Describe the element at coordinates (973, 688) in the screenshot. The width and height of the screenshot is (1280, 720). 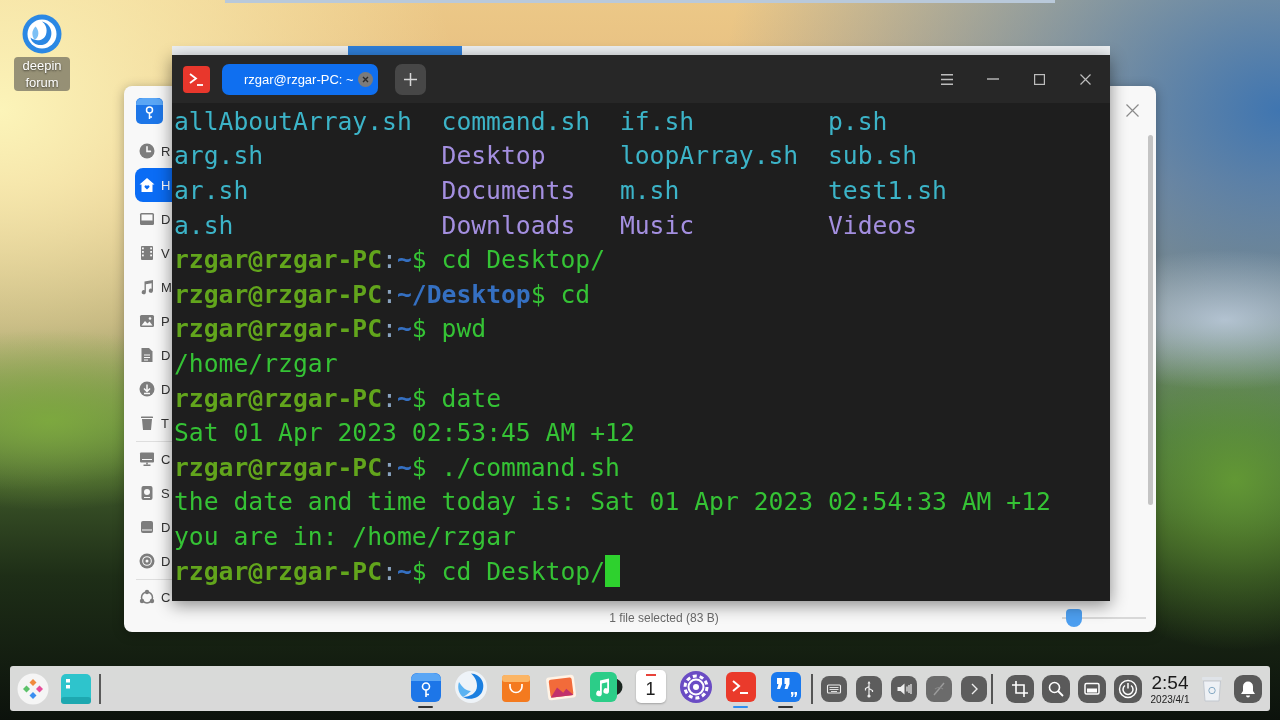
I see `chevron-right-icon` at that location.